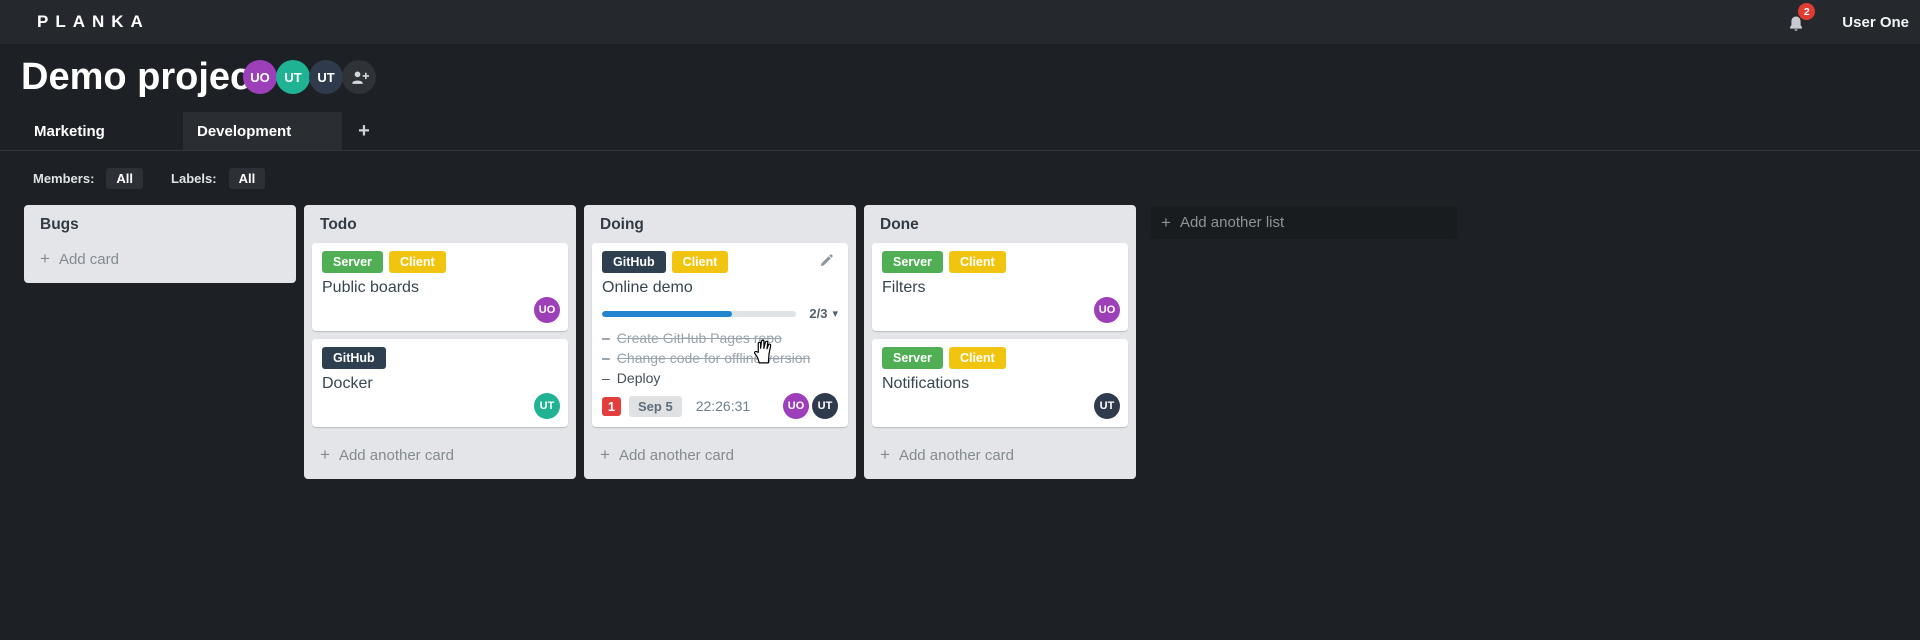 Image resolution: width=1920 pixels, height=640 pixels. I want to click on add-member-icon, so click(360, 77).